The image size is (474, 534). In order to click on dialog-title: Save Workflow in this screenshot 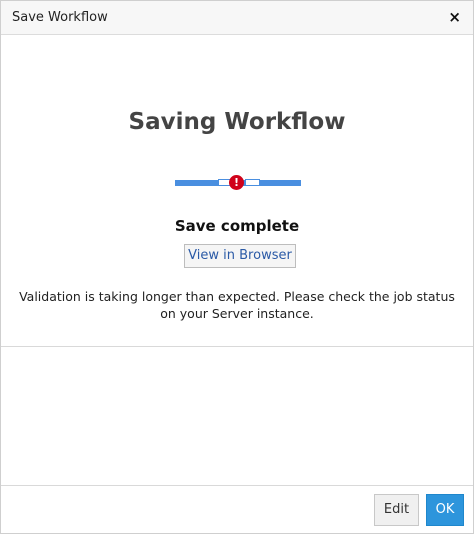, I will do `click(60, 17)`.